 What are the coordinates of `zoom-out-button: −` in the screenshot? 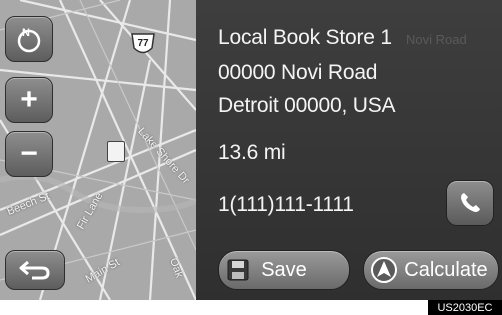 It's located at (29, 154).